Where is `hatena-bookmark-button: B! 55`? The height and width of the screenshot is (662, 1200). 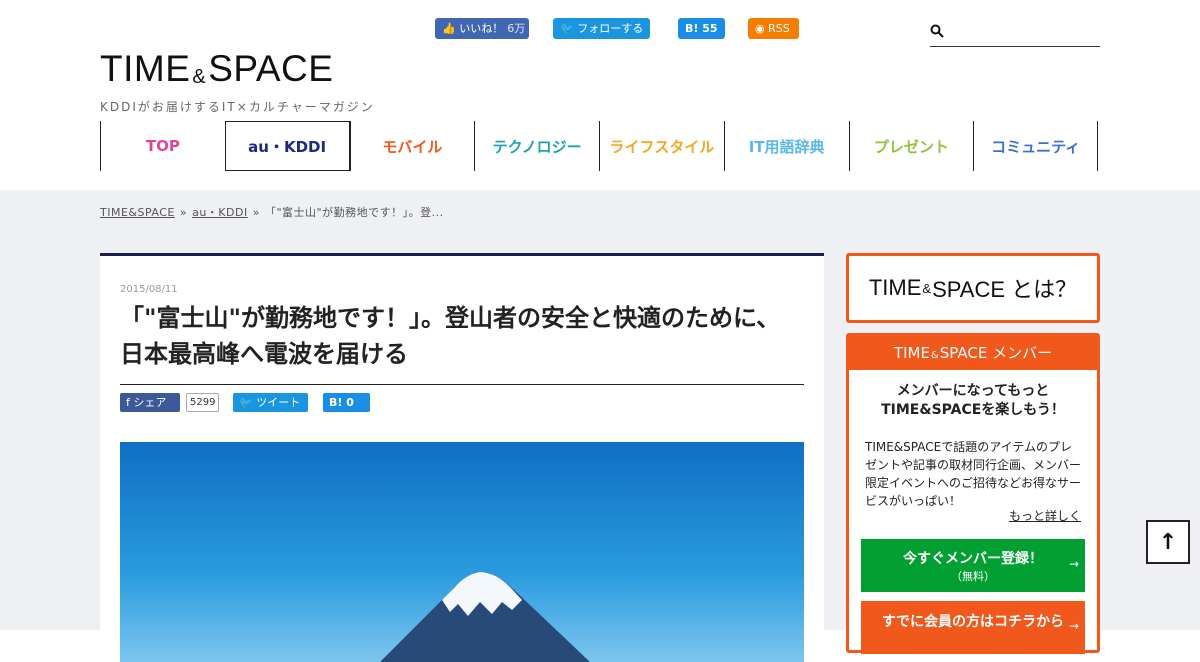 hatena-bookmark-button: B! 55 is located at coordinates (701, 28).